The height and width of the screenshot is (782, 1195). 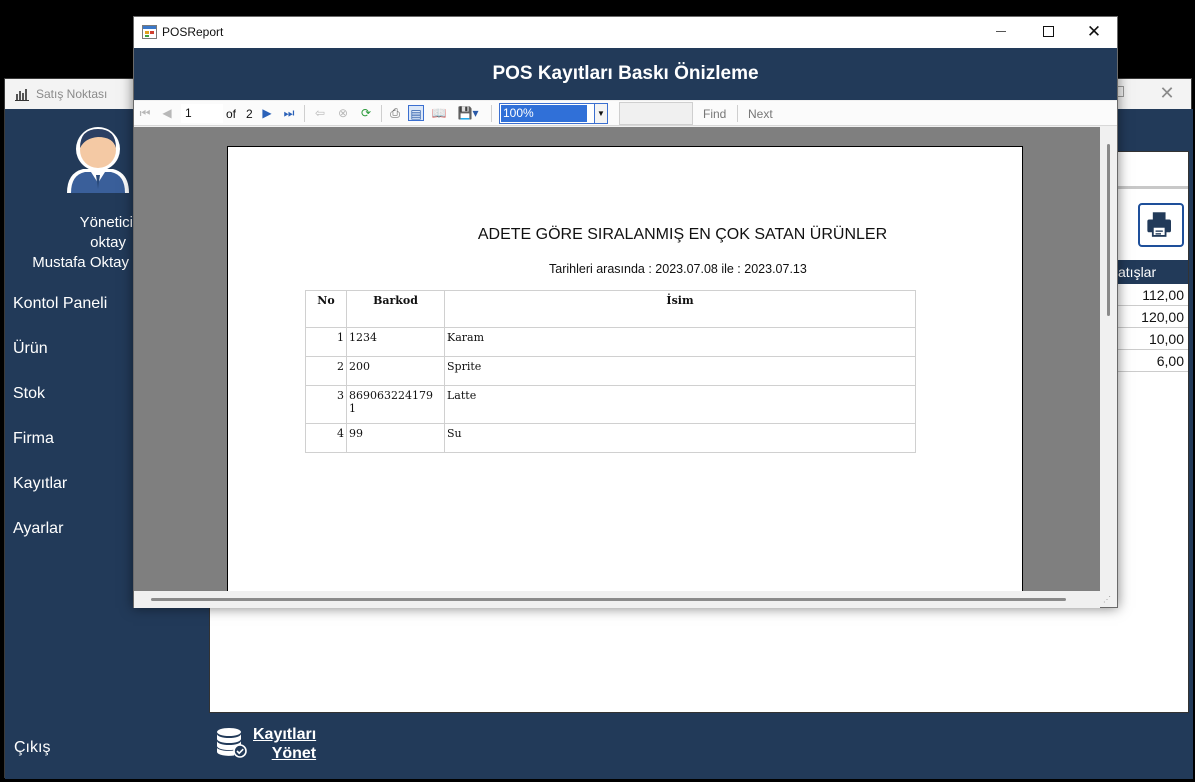 What do you see at coordinates (294, 753) in the screenshot?
I see `manage-records-line2: Yönet` at bounding box center [294, 753].